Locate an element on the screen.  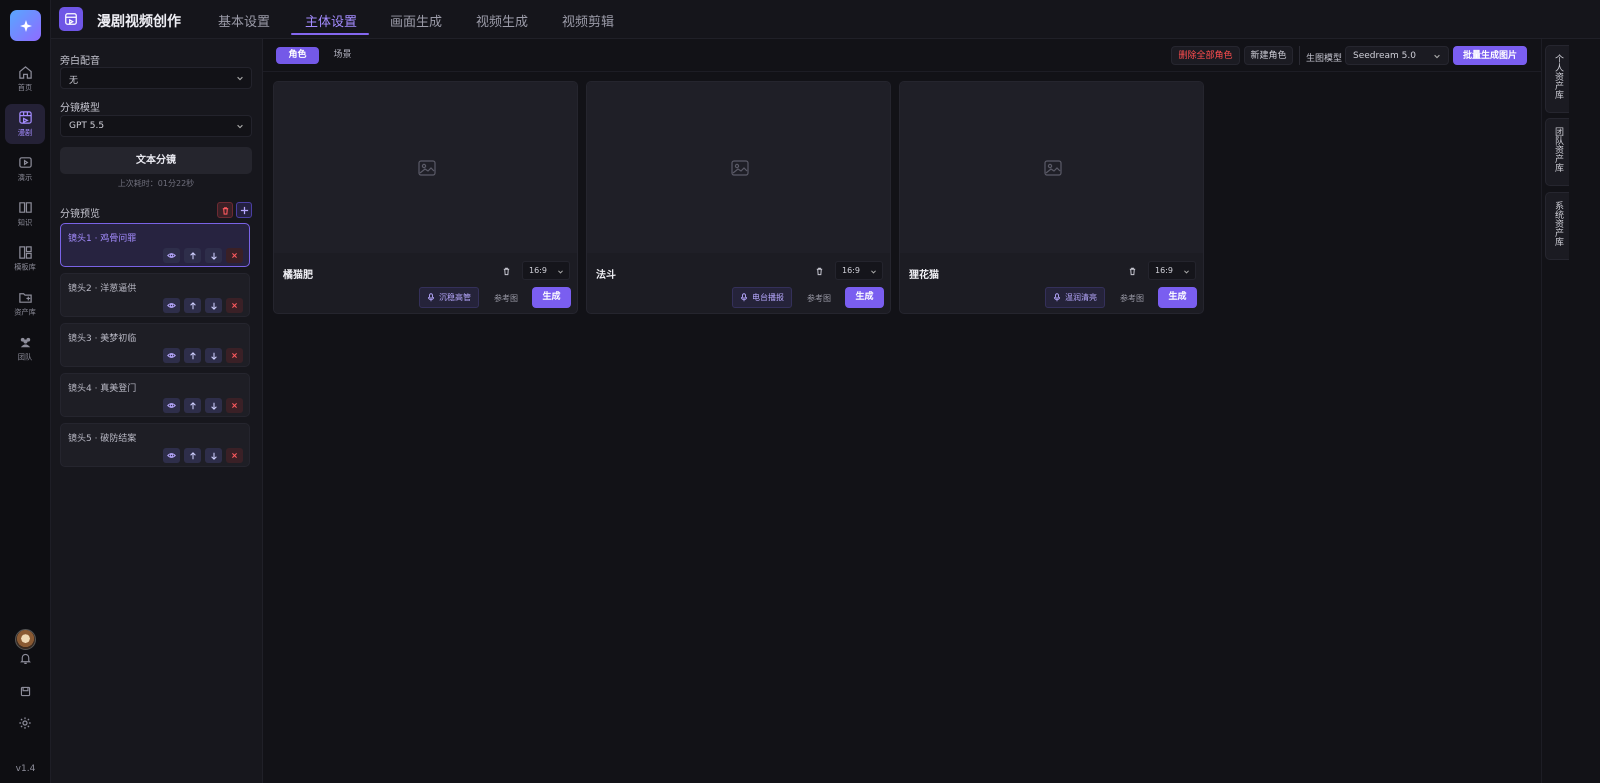
role-card: 法斗 16:9 电台播报 参考图 生成 is located at coordinates (738, 197).